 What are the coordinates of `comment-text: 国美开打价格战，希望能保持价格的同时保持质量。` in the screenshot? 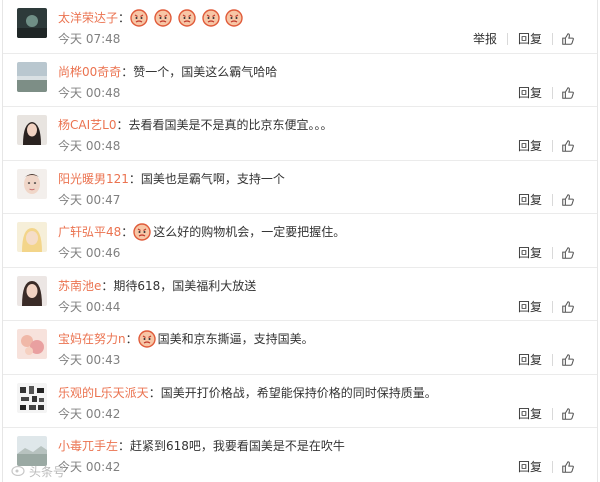 It's located at (298, 392).